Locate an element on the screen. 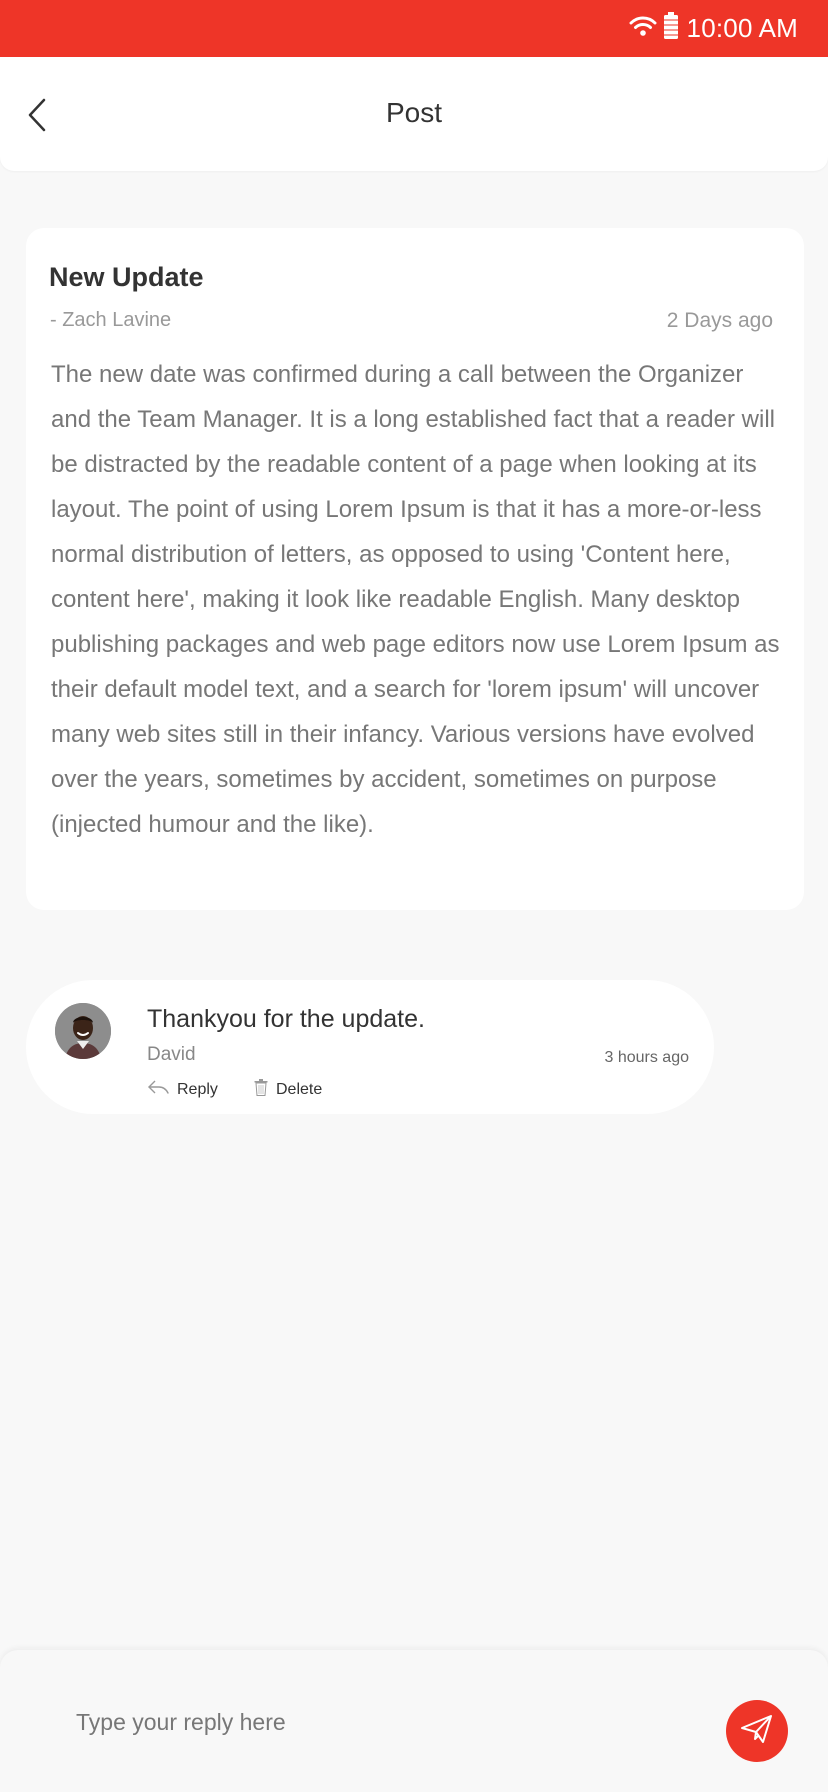 This screenshot has height=1792, width=828. status-time: 10:00 AM is located at coordinates (742, 28).